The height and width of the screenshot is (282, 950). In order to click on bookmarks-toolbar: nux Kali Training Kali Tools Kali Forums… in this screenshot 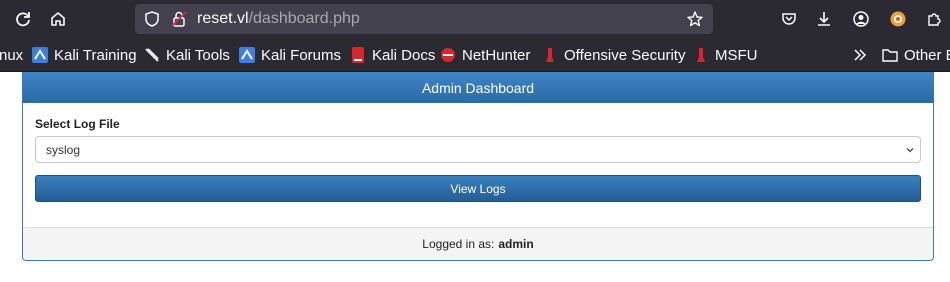, I will do `click(475, 55)`.